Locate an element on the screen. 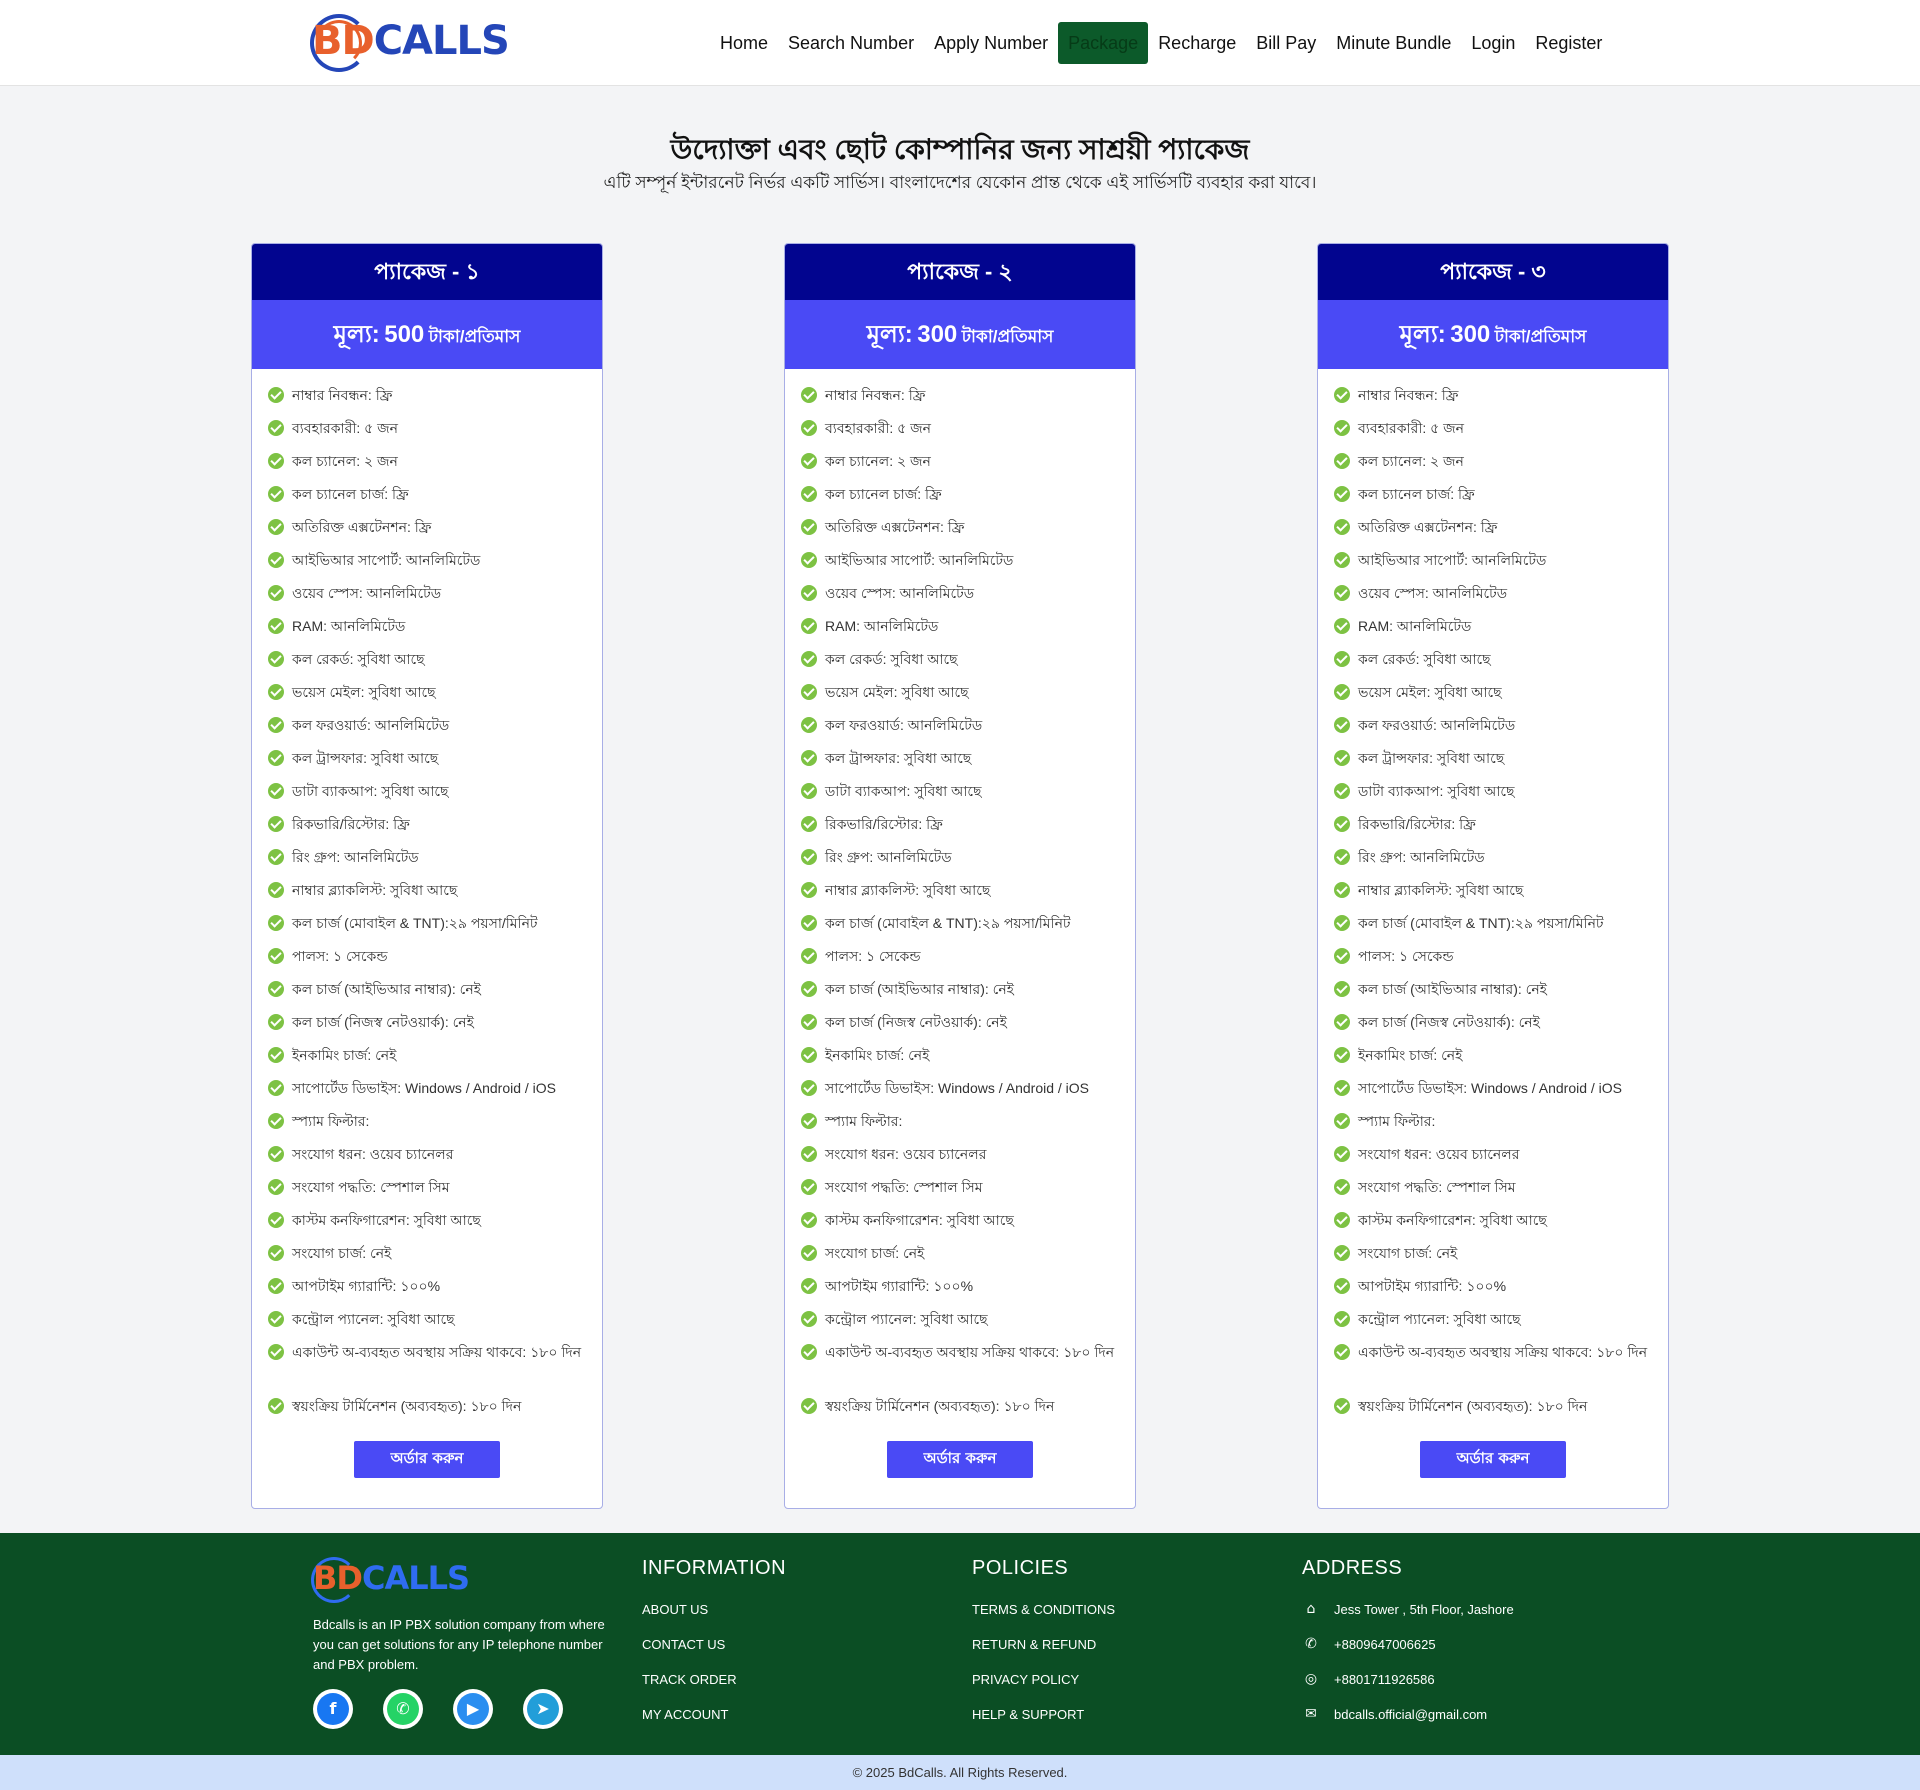 Image resolution: width=1920 pixels, height=1790 pixels. address-text: bdcalls.official@gmail.com is located at coordinates (1411, 1714).